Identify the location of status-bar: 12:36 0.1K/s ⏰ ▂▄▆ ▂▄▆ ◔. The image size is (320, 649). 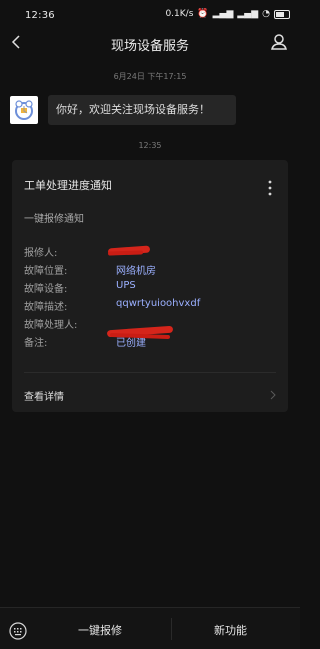
(150, 15).